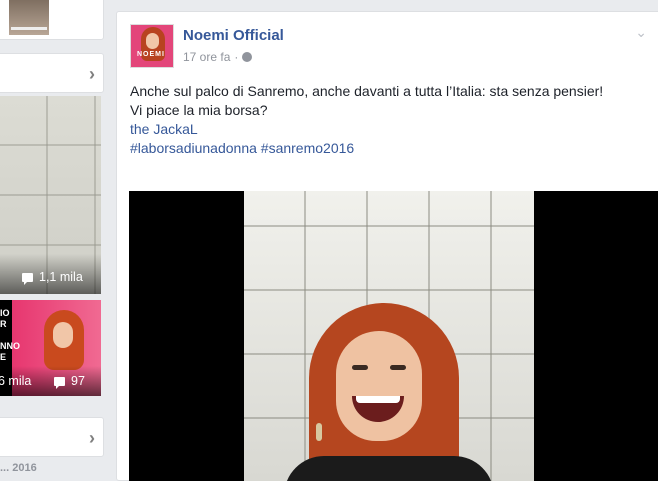 The width and height of the screenshot is (658, 481). I want to click on mention-link: the JackaL, so click(380, 129).